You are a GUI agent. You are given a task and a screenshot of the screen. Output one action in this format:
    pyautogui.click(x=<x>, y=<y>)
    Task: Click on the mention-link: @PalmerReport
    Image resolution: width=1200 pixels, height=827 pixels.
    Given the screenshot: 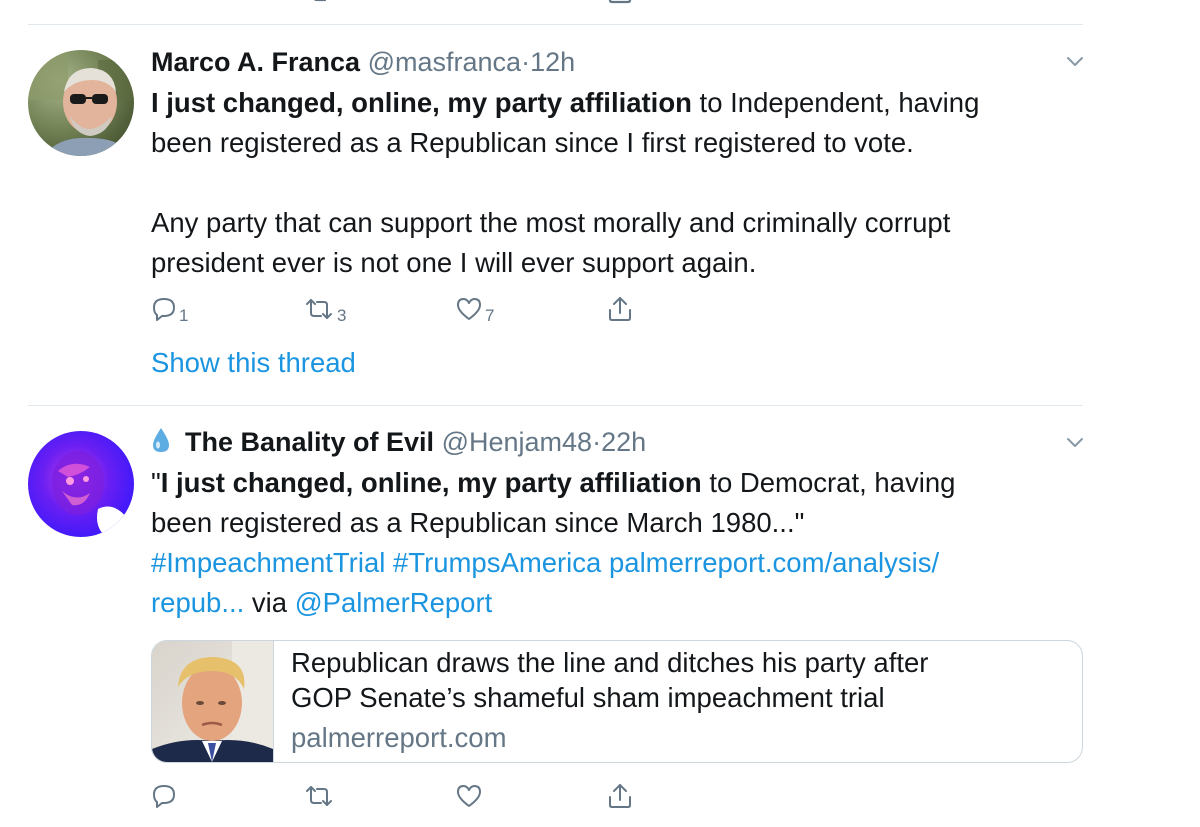 What is the action you would take?
    pyautogui.click(x=394, y=602)
    